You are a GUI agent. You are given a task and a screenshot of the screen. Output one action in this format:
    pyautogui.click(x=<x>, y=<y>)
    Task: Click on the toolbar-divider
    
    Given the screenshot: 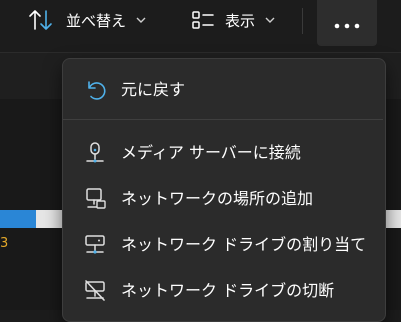 What is the action you would take?
    pyautogui.click(x=302, y=21)
    